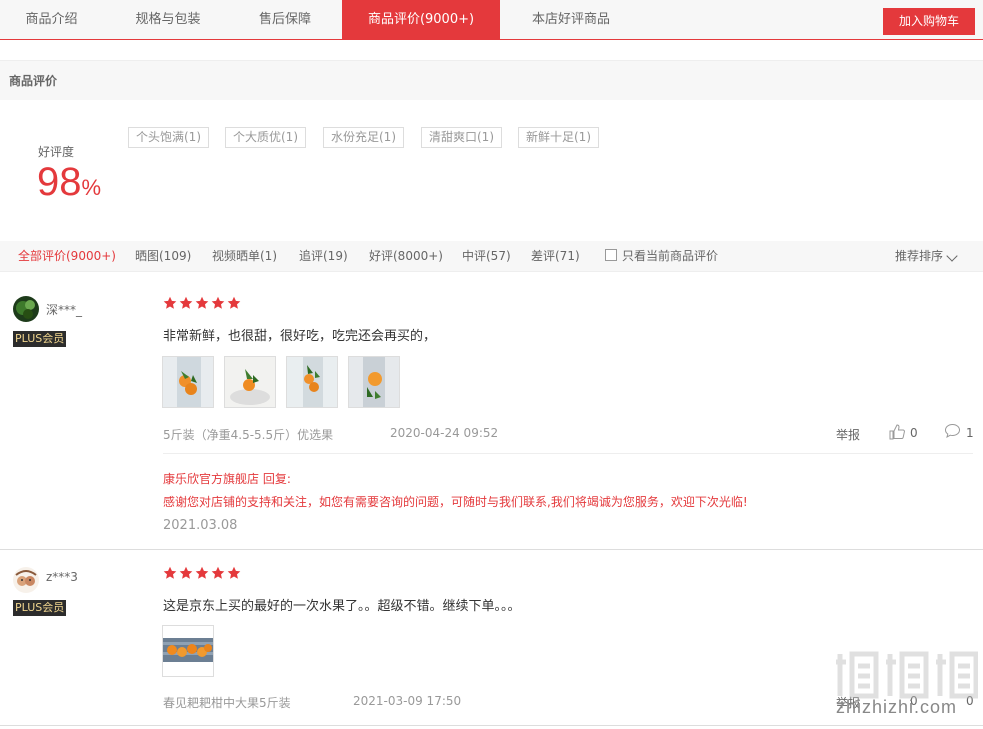 Image resolution: width=983 pixels, height=729 pixels. I want to click on tab-store-top-rated: 本店好评商品, so click(571, 19).